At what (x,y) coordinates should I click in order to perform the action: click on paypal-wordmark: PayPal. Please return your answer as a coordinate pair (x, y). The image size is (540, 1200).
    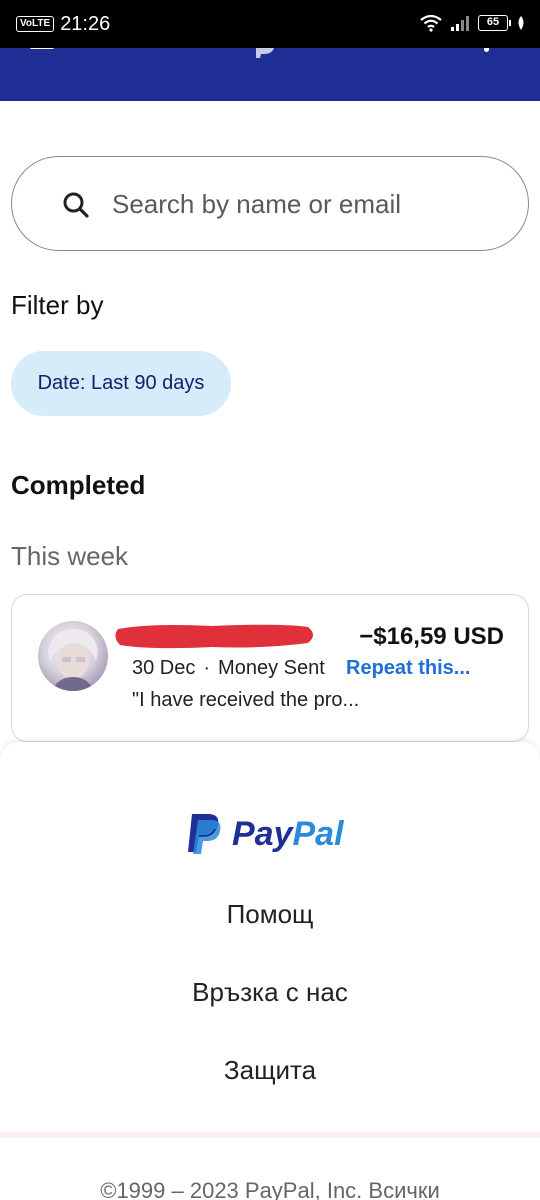
    Looking at the image, I should click on (288, 834).